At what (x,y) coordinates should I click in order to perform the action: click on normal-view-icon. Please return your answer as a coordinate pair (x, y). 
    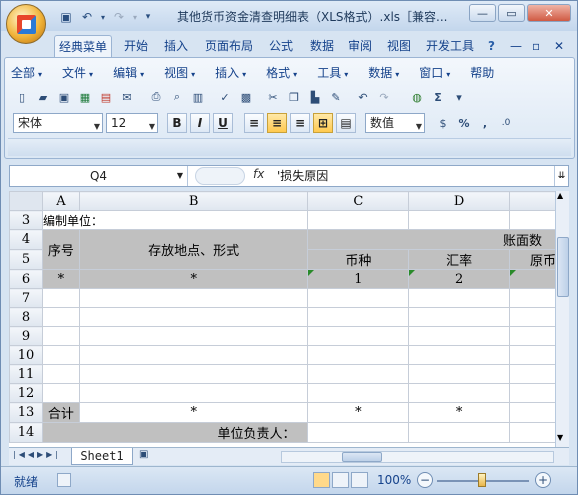
    Looking at the image, I should click on (321, 480).